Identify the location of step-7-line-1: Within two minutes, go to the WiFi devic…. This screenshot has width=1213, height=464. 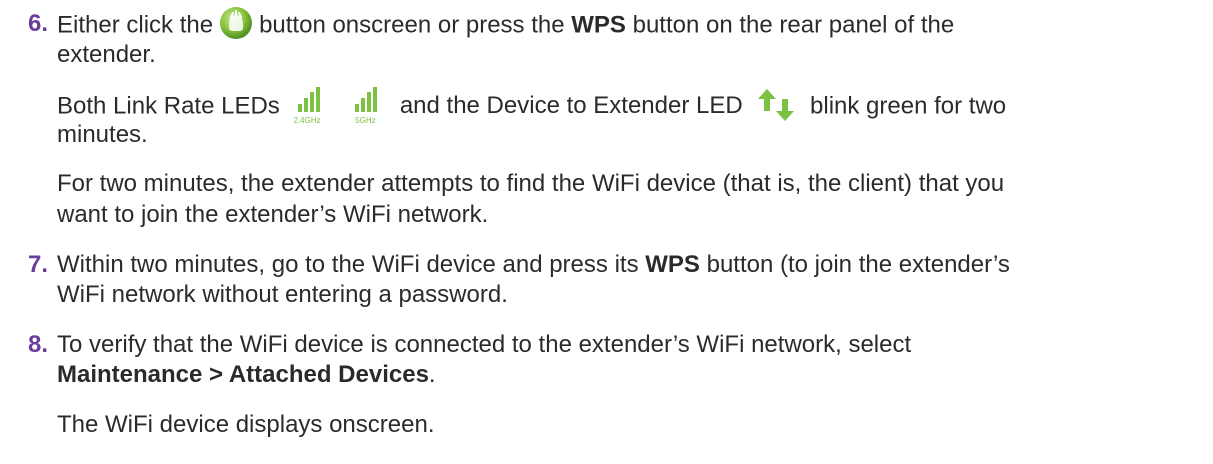
(533, 264).